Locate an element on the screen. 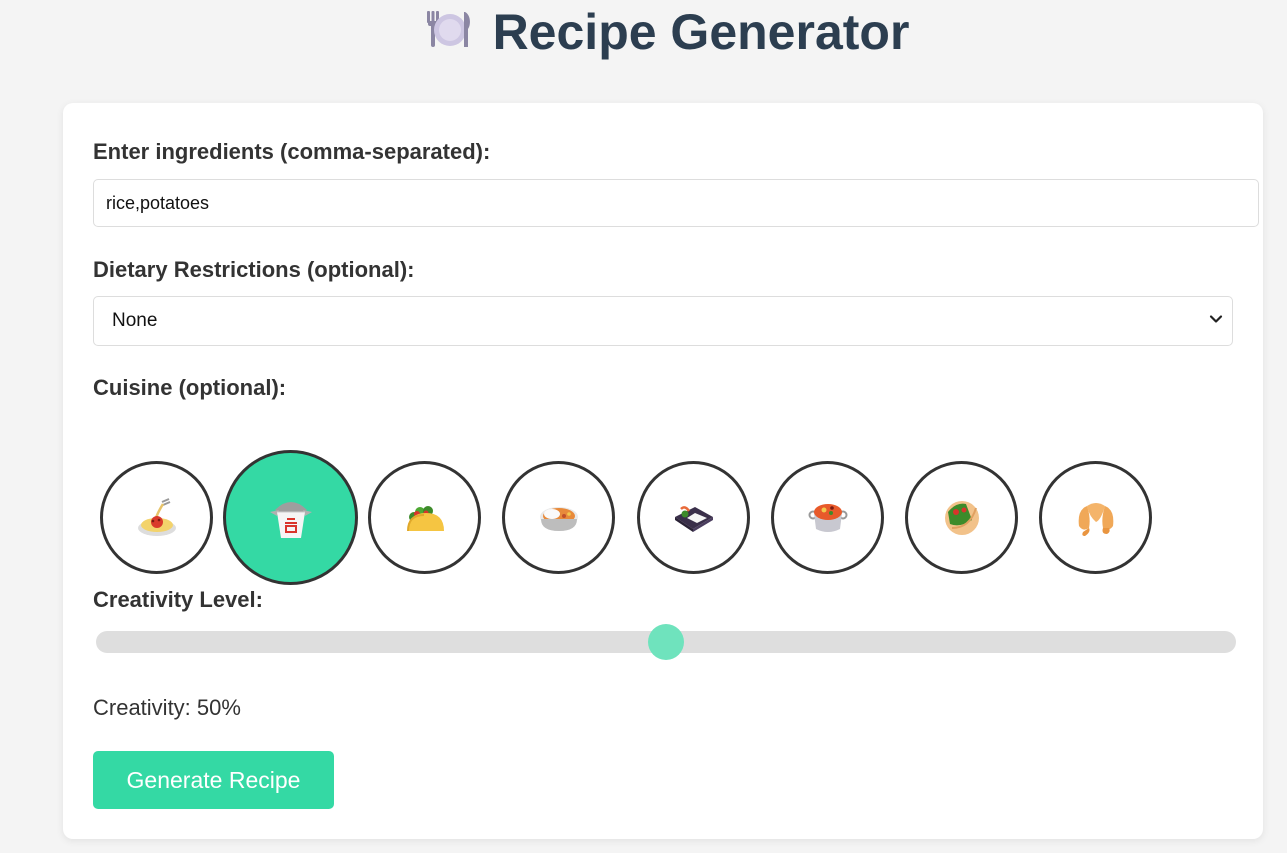  bento-box-icon is located at coordinates (693, 518).